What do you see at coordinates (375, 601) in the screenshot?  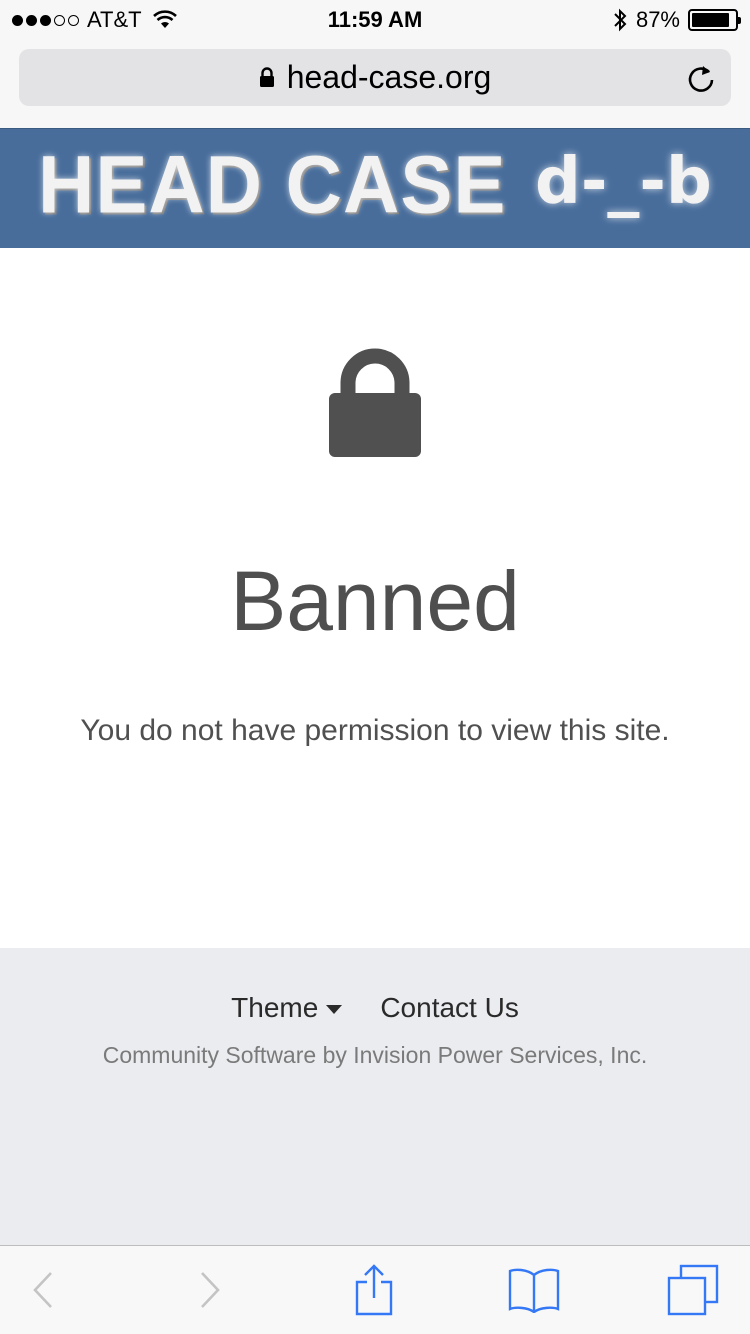 I see `page-title: Banned` at bounding box center [375, 601].